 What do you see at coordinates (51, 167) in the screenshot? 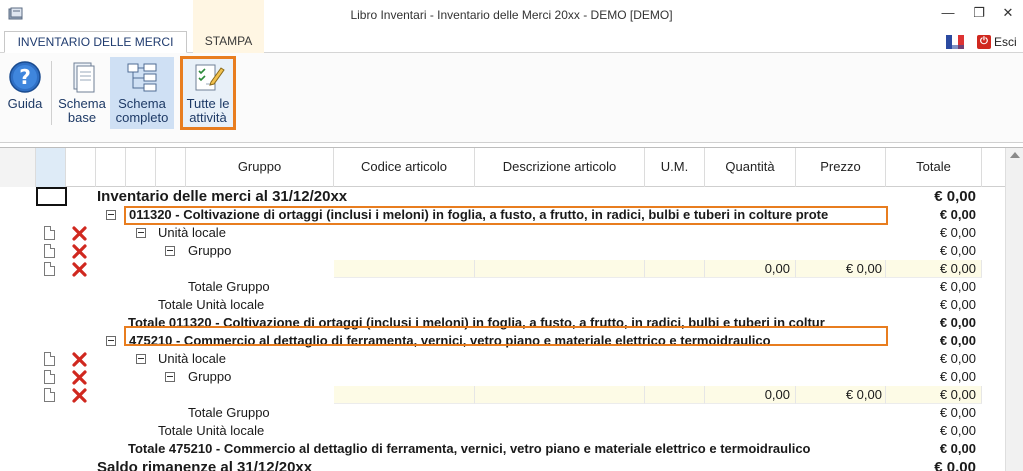
I see `header-actions-column` at bounding box center [51, 167].